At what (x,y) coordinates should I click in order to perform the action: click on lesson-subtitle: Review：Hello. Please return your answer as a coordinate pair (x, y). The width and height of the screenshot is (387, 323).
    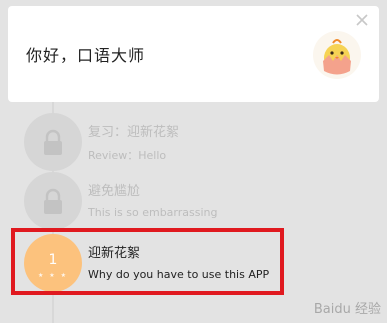
    Looking at the image, I should click on (127, 155).